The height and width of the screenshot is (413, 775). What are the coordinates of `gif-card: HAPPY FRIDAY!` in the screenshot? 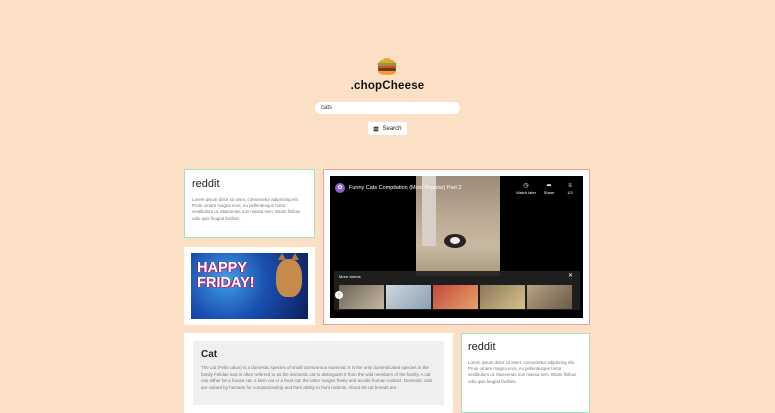 It's located at (249, 286).